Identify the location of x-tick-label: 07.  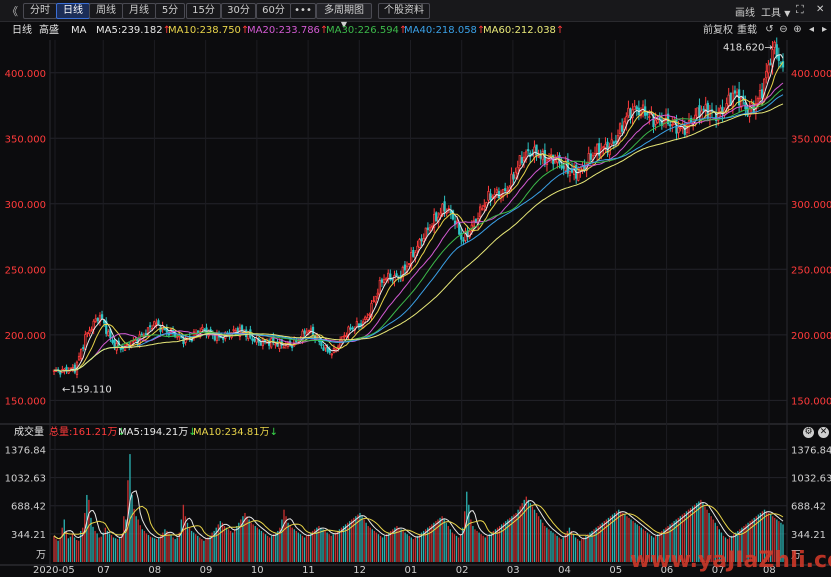
(103, 570).